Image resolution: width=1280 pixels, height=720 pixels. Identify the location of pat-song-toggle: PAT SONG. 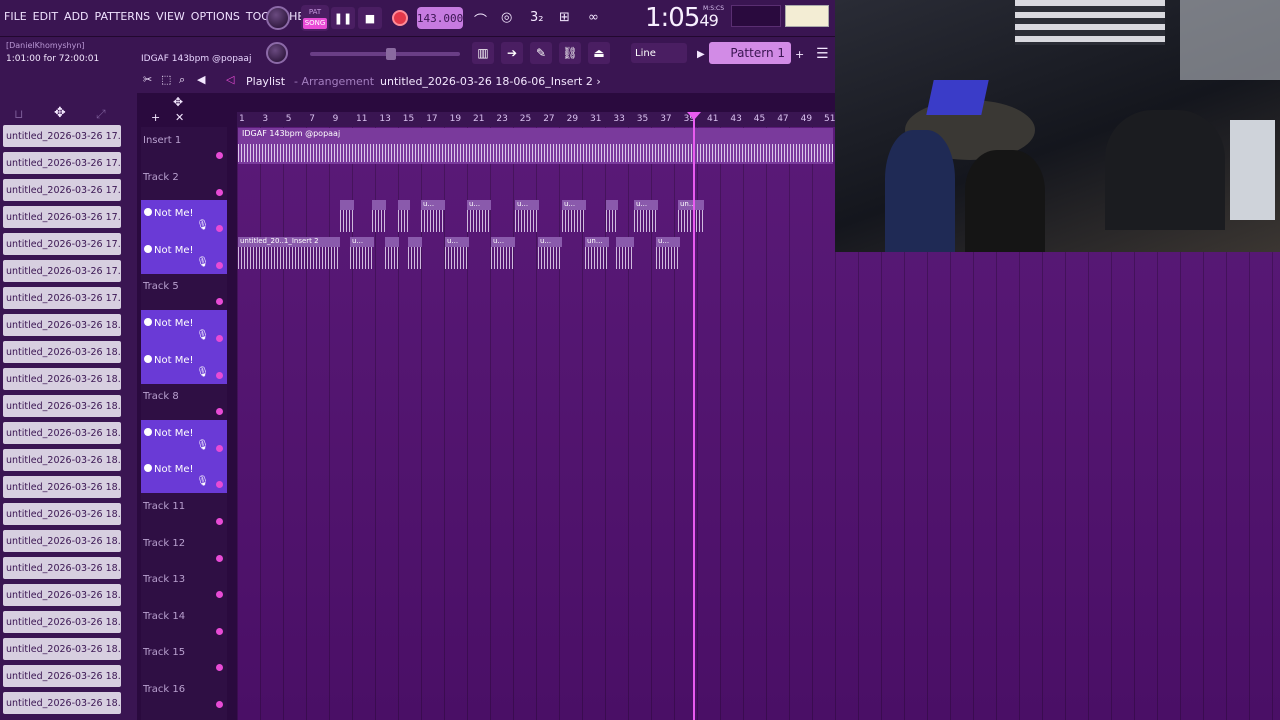
(315, 18).